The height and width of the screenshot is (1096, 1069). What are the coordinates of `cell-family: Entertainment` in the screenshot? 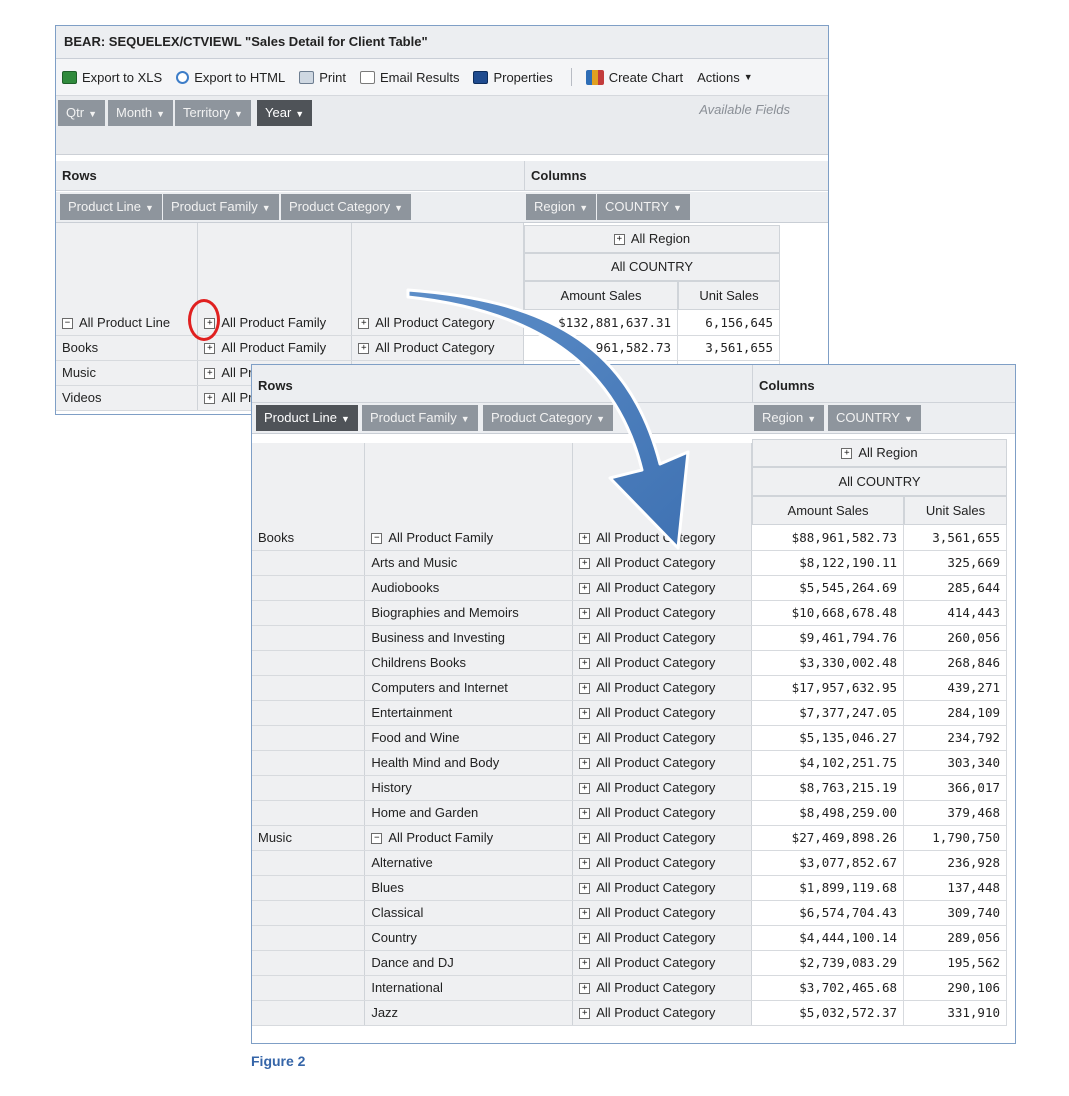 It's located at (469, 713).